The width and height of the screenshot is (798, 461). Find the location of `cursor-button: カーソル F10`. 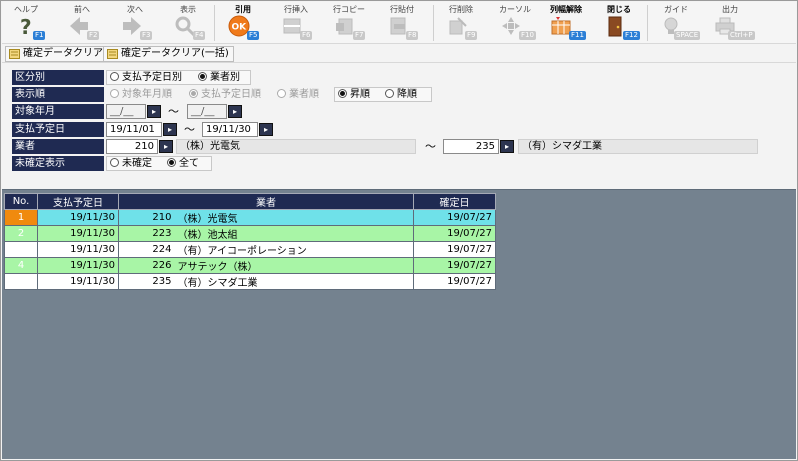

cursor-button: カーソル F10 is located at coordinates (515, 22).